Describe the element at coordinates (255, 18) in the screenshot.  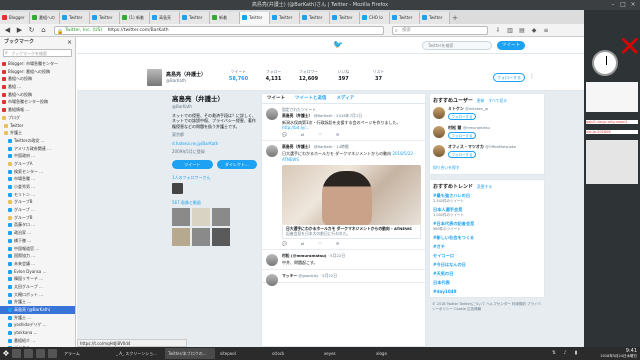
I see `browser-tab-active: Twitter` at that location.